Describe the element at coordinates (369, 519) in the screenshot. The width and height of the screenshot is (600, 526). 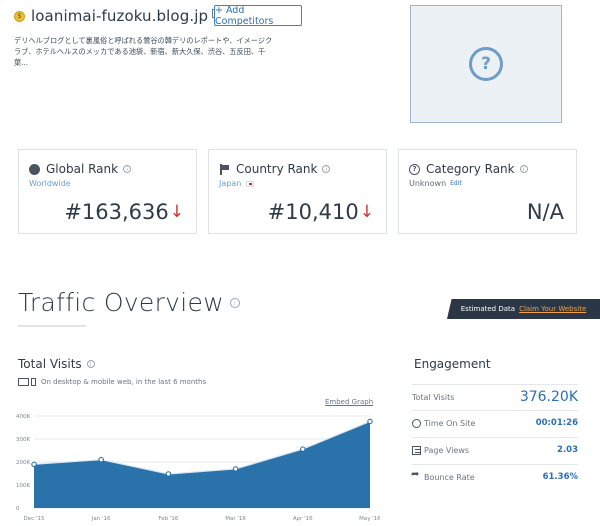
I see `x-tick-label: May '16` at that location.